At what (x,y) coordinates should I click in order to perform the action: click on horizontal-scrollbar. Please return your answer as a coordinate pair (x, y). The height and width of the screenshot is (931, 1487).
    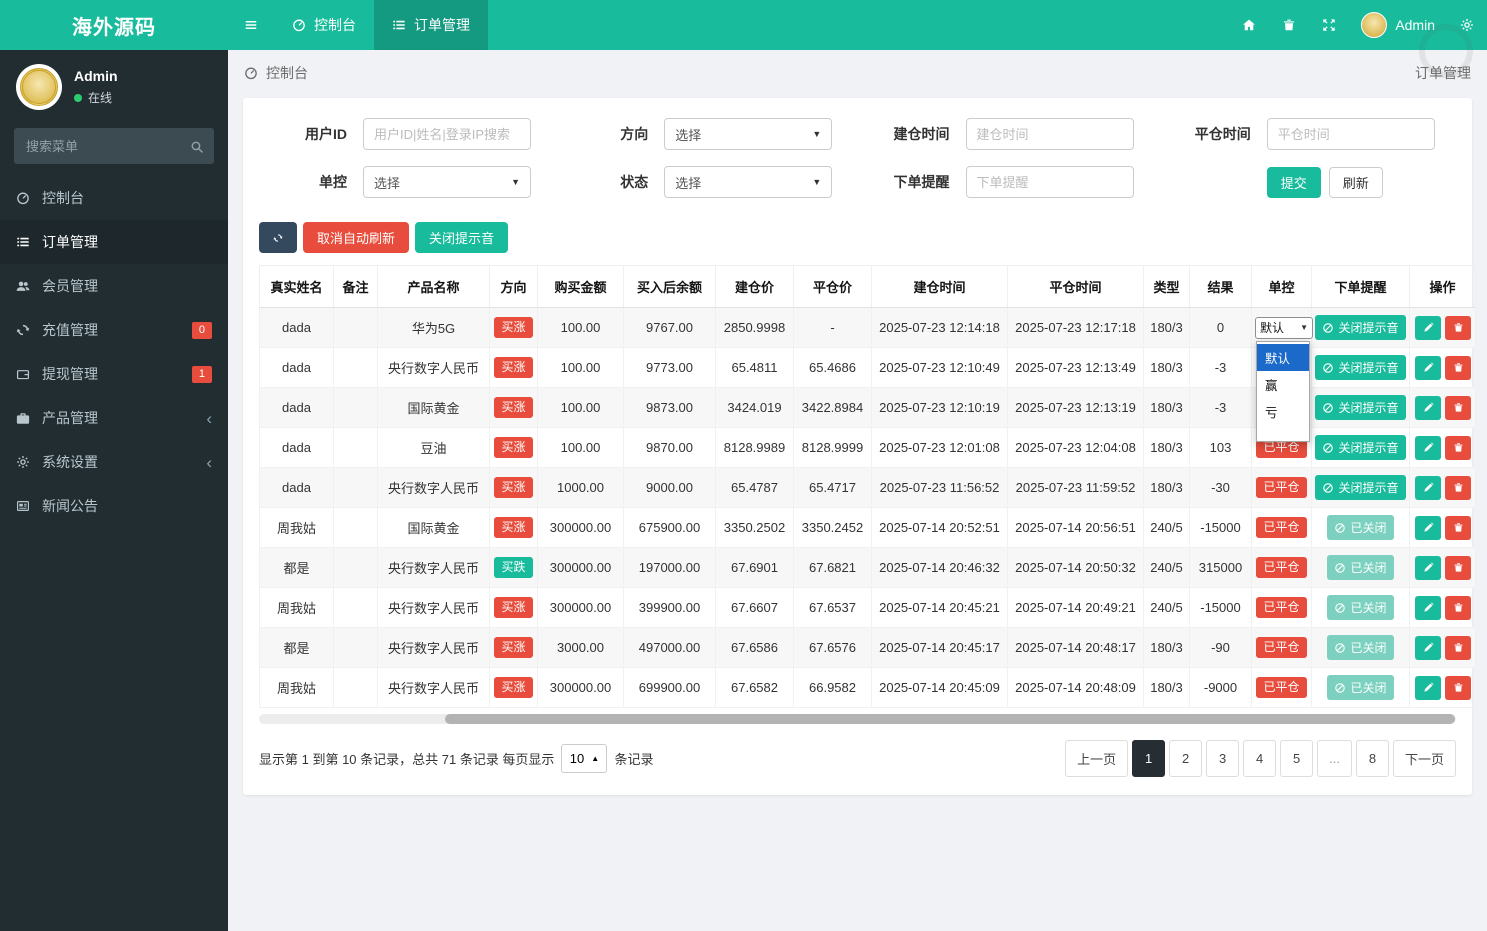
    Looking at the image, I should click on (857, 719).